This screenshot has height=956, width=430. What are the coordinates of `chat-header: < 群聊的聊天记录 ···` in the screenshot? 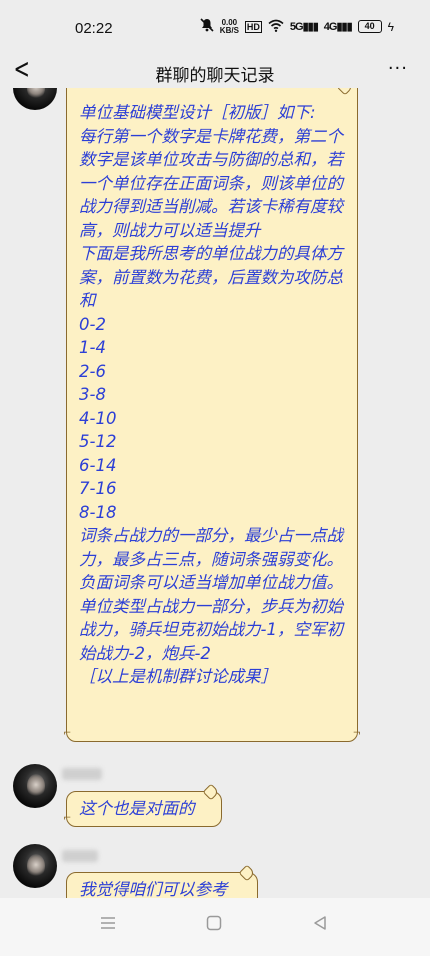 It's located at (215, 70).